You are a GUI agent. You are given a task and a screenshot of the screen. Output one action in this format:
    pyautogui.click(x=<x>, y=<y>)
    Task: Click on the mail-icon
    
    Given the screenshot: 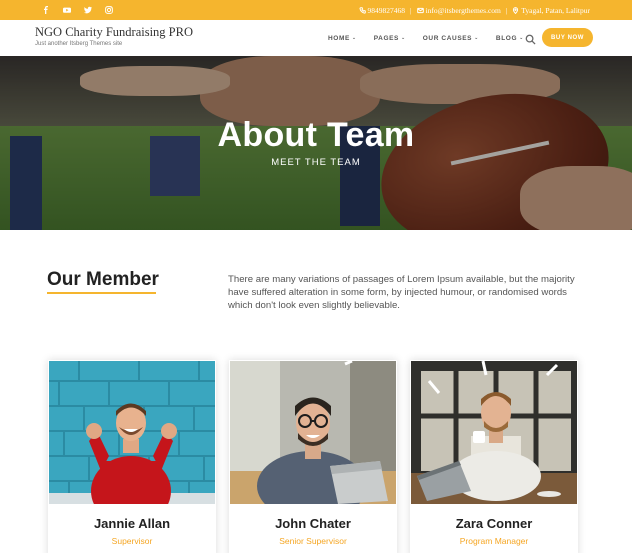 What is the action you would take?
    pyautogui.click(x=420, y=10)
    